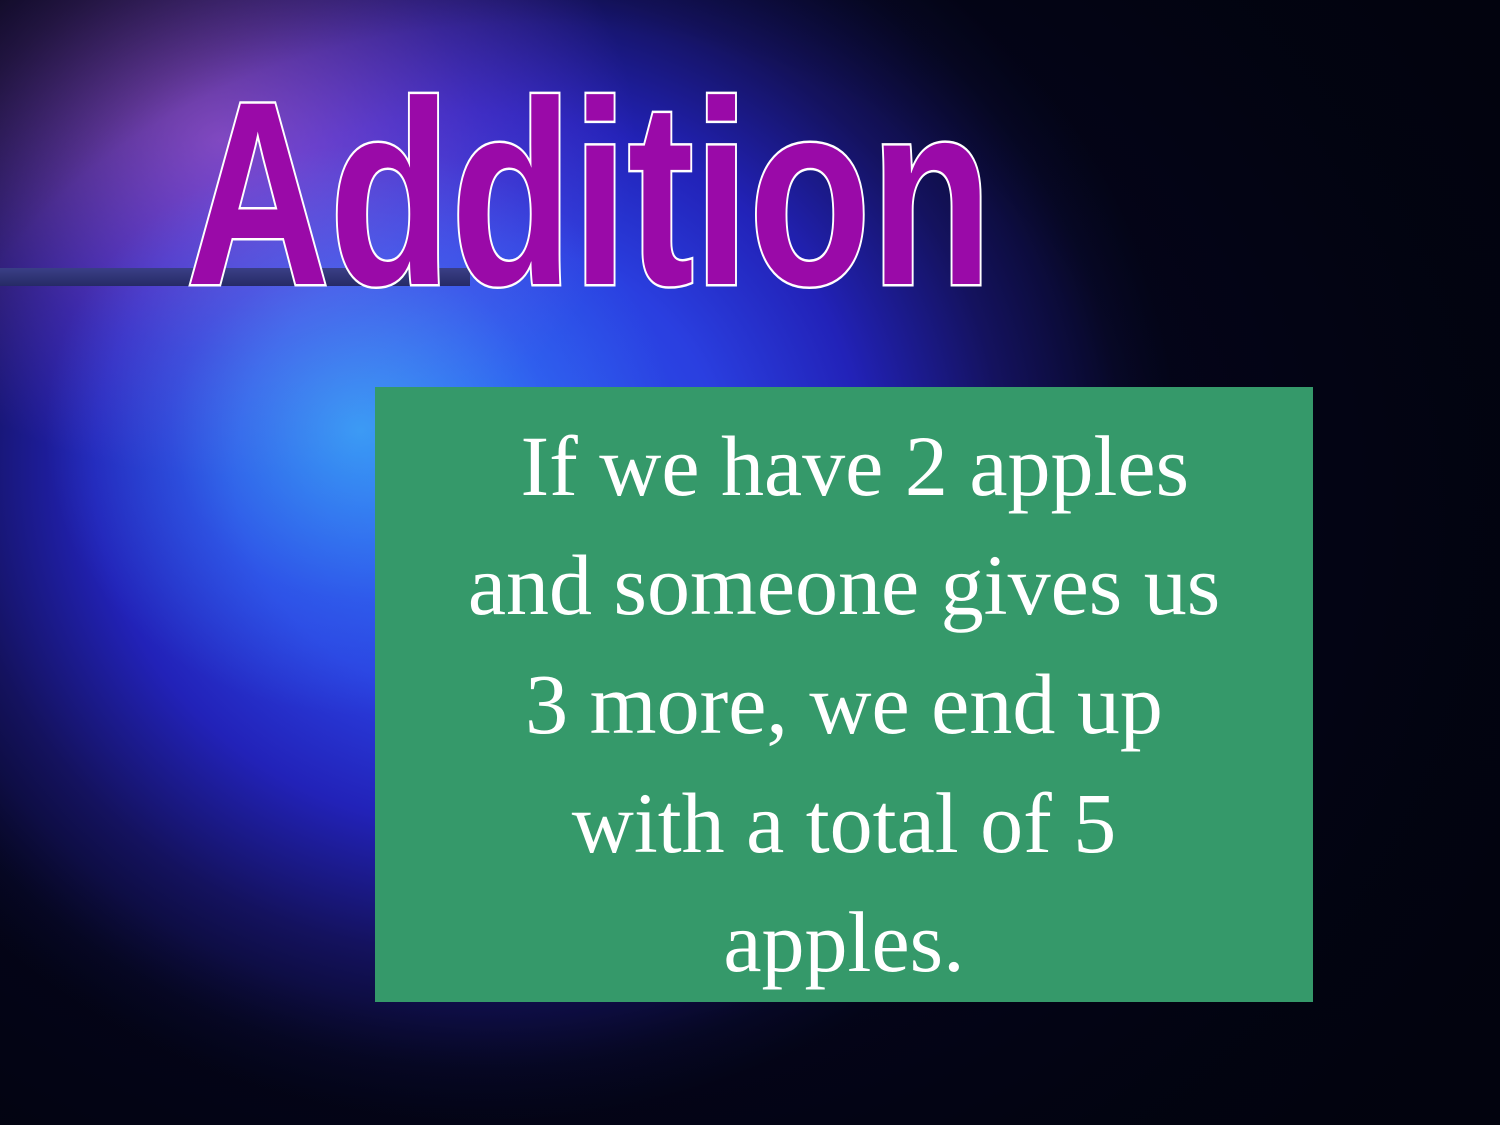  I want to click on body-line: If we have 2 apples, so click(844, 466).